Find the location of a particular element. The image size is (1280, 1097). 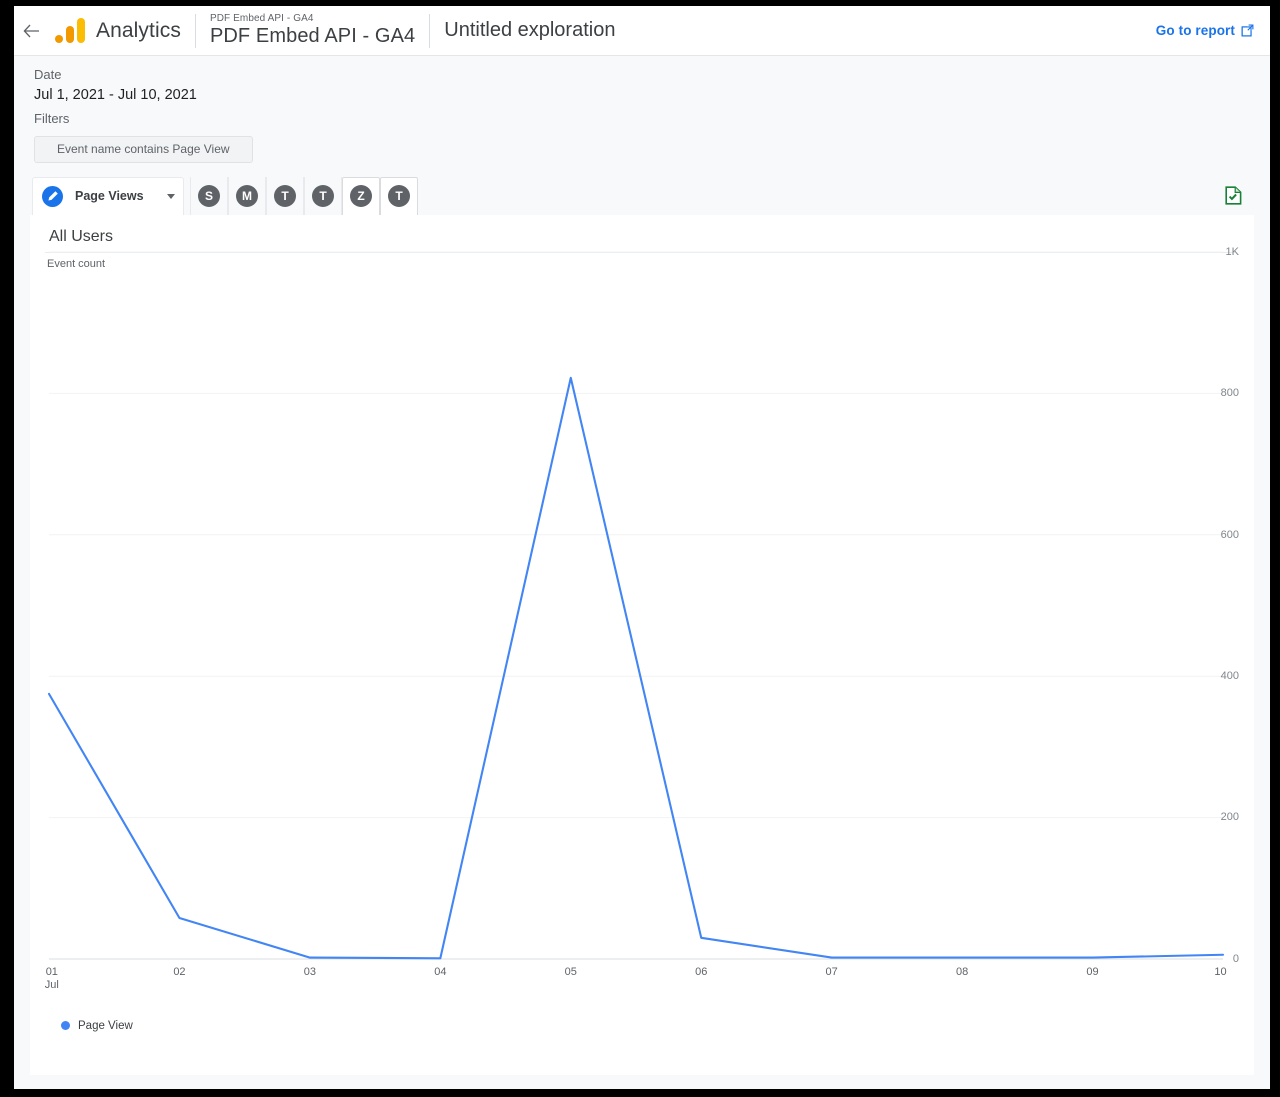

x-axis-tick-label: 01 Jul is located at coordinates (51, 978).